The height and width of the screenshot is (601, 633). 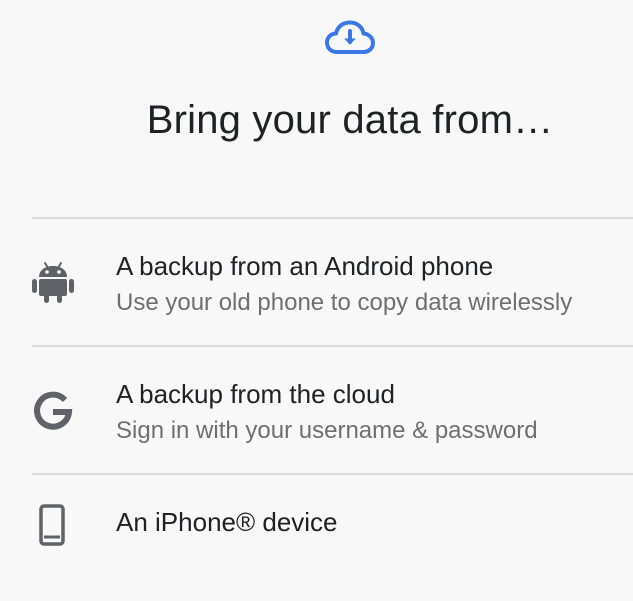 What do you see at coordinates (53, 412) in the screenshot?
I see `google-g-icon` at bounding box center [53, 412].